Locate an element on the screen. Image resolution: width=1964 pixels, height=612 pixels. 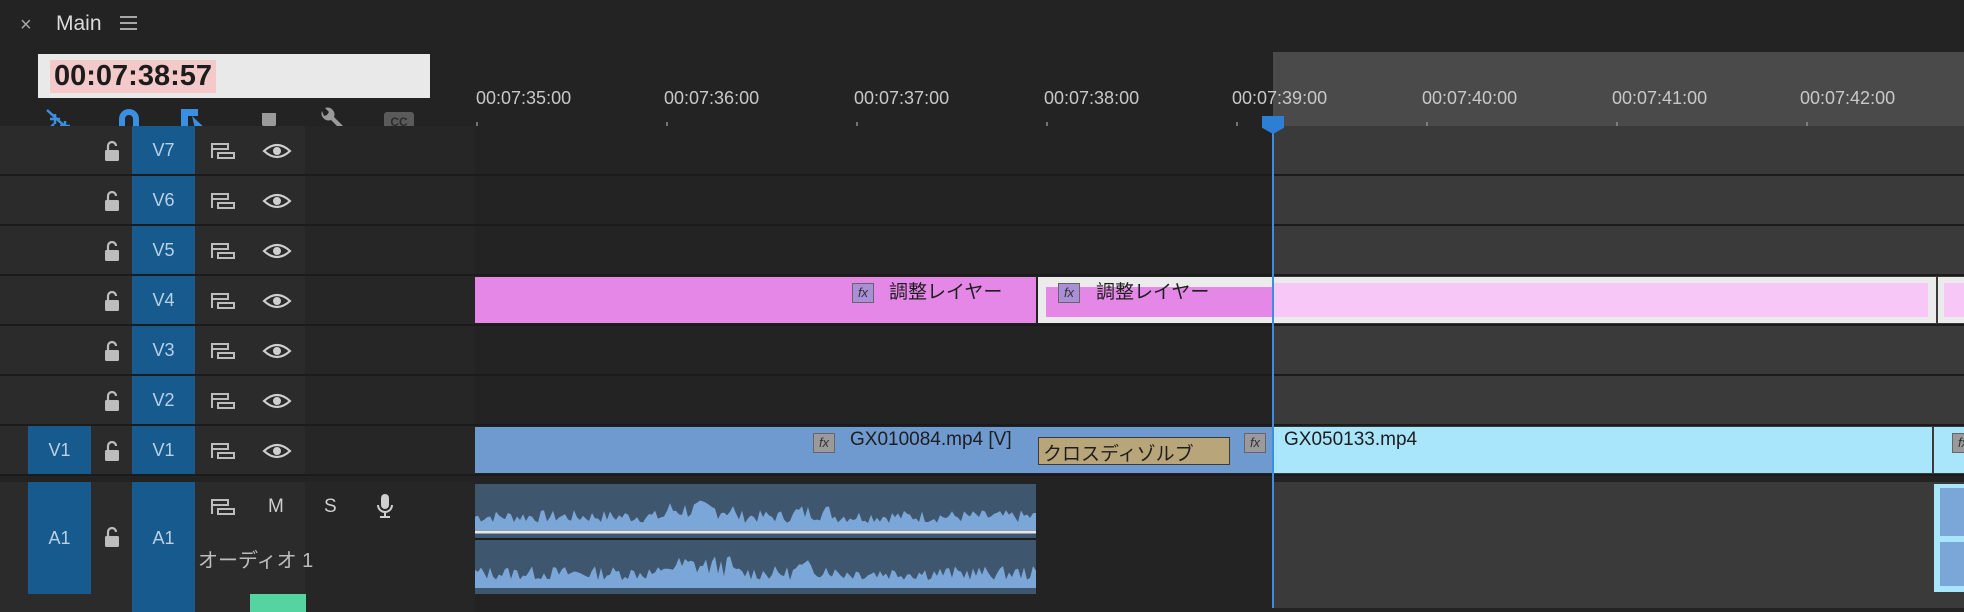
ruler-label: 00:07:40:00 is located at coordinates (1470, 98).